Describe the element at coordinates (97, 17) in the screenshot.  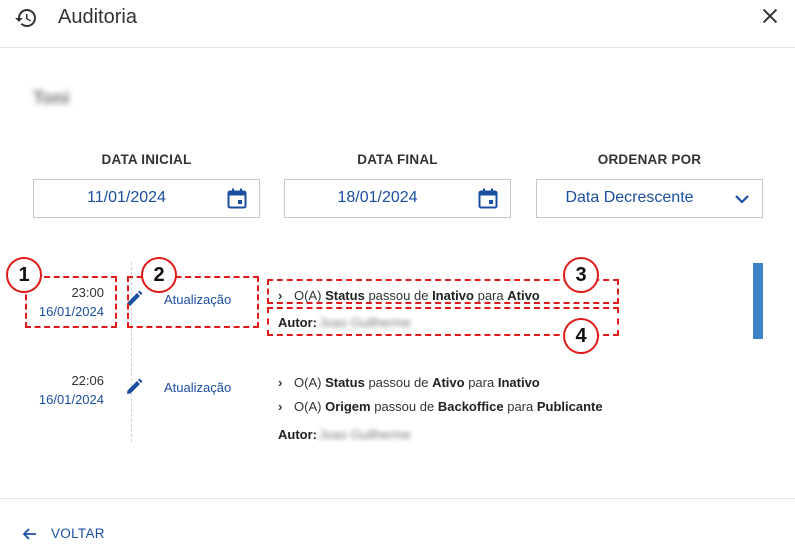
I see `dialog-title: Auditoria` at that location.